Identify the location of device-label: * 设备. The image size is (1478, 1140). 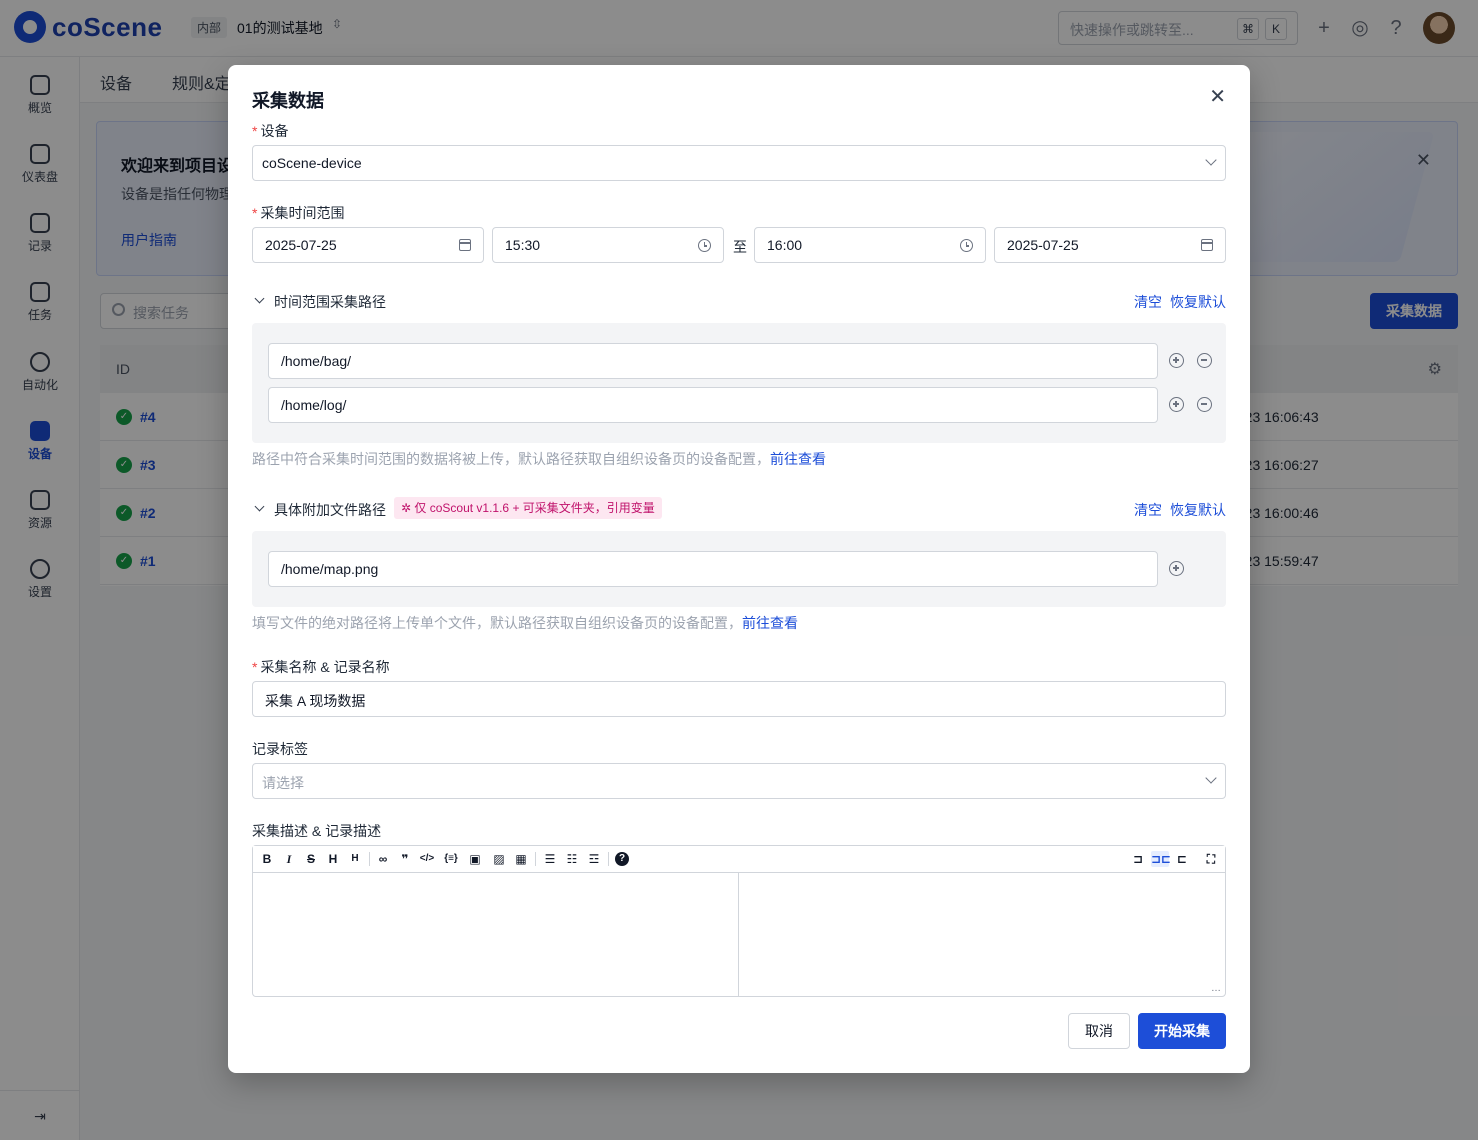
(270, 131).